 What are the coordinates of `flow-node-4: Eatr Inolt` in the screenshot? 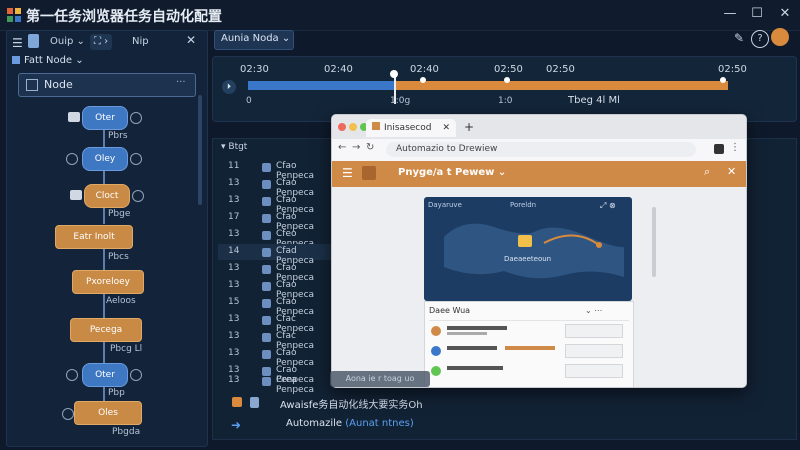 It's located at (94, 237).